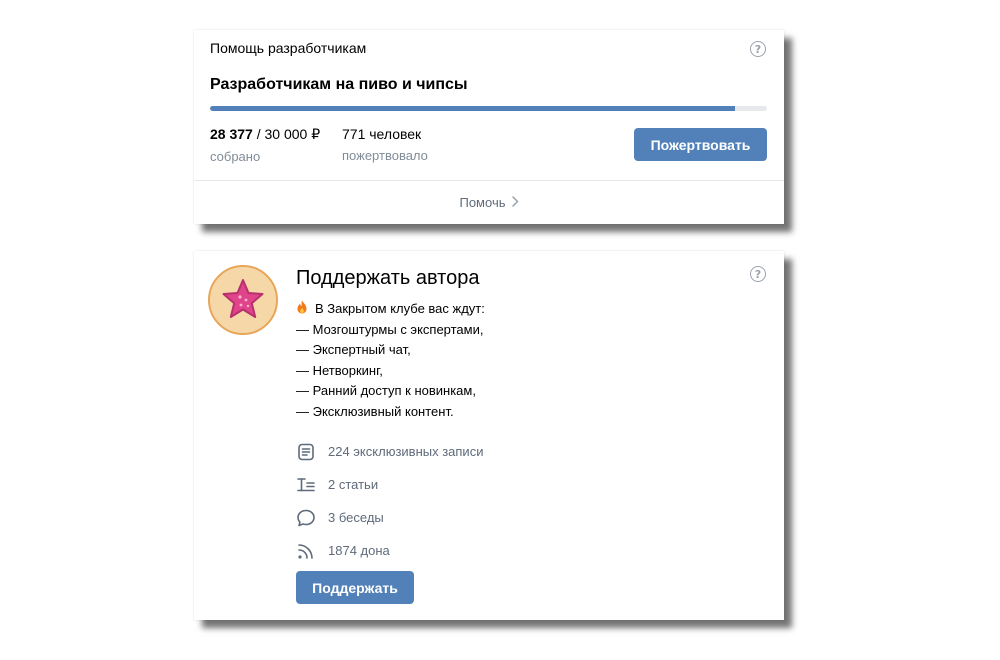  Describe the element at coordinates (353, 484) in the screenshot. I see `stat-text: 2 статьи` at that location.